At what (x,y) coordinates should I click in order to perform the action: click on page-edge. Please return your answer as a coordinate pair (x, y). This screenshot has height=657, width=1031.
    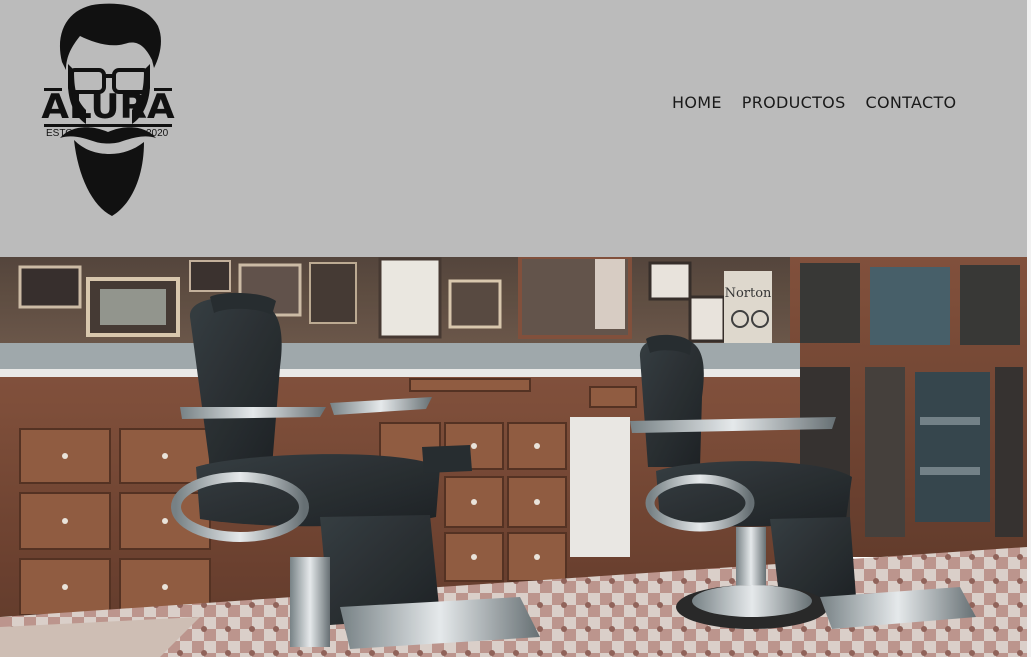
    Looking at the image, I should click on (1029, 328).